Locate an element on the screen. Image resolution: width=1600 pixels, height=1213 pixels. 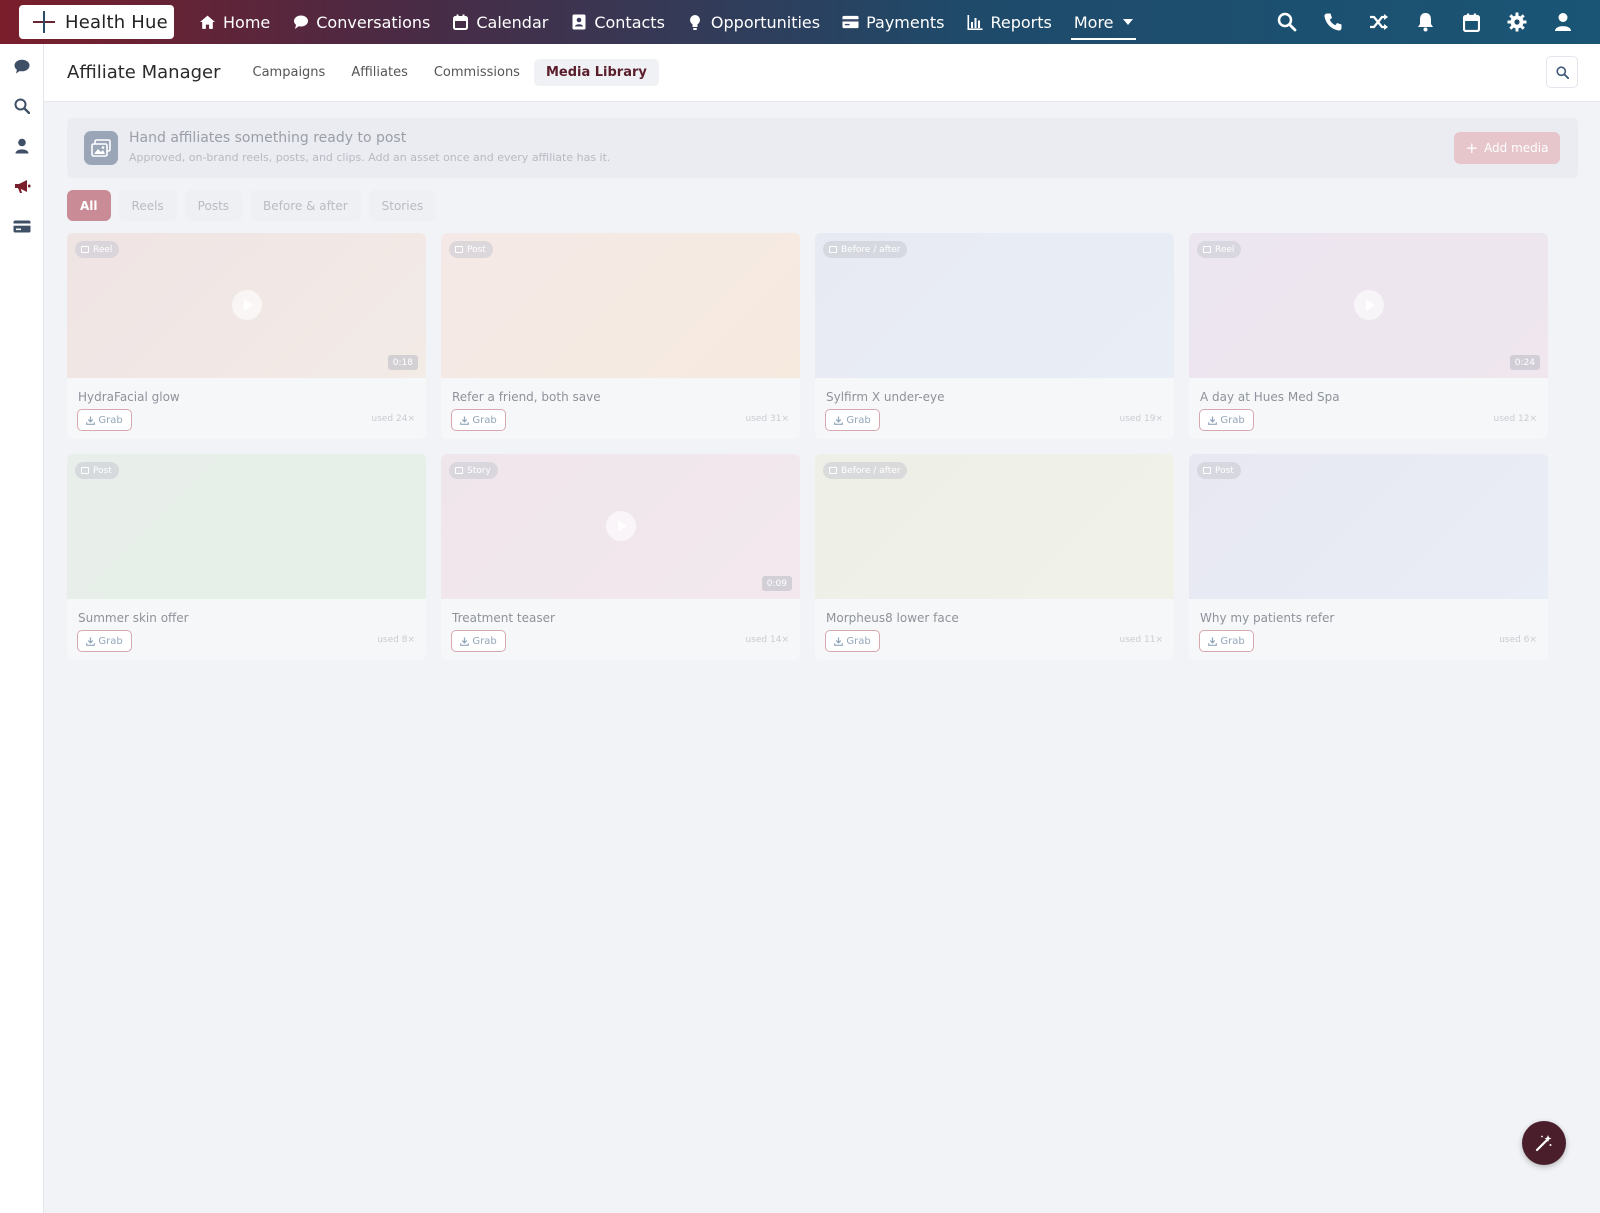
credit-card-icon is located at coordinates (850, 22).